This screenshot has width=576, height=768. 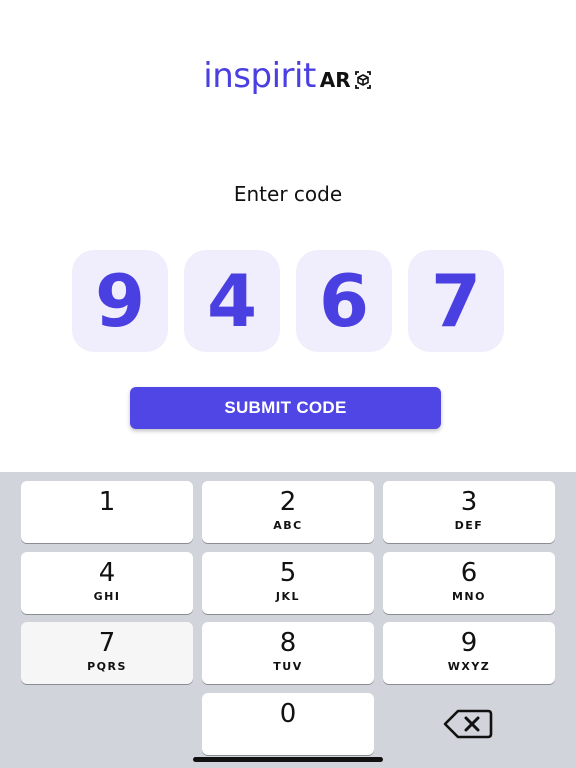 What do you see at coordinates (468, 596) in the screenshot?
I see `key-letters: MNO` at bounding box center [468, 596].